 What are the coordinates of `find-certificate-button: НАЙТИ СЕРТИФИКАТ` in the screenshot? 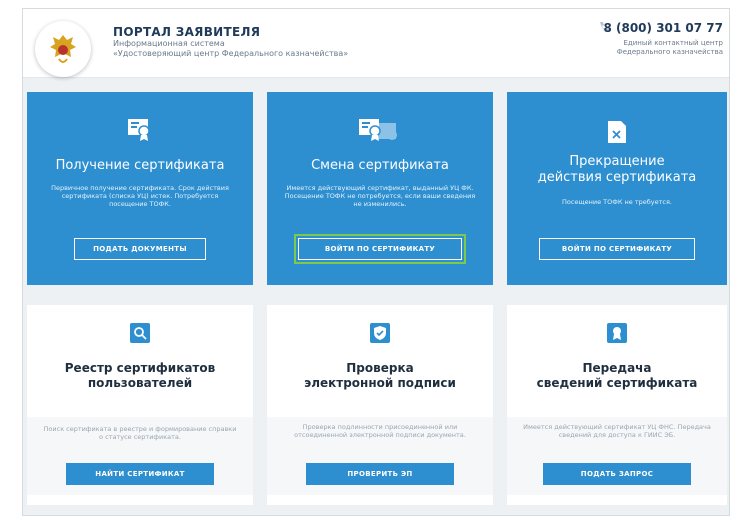 It's located at (140, 474).